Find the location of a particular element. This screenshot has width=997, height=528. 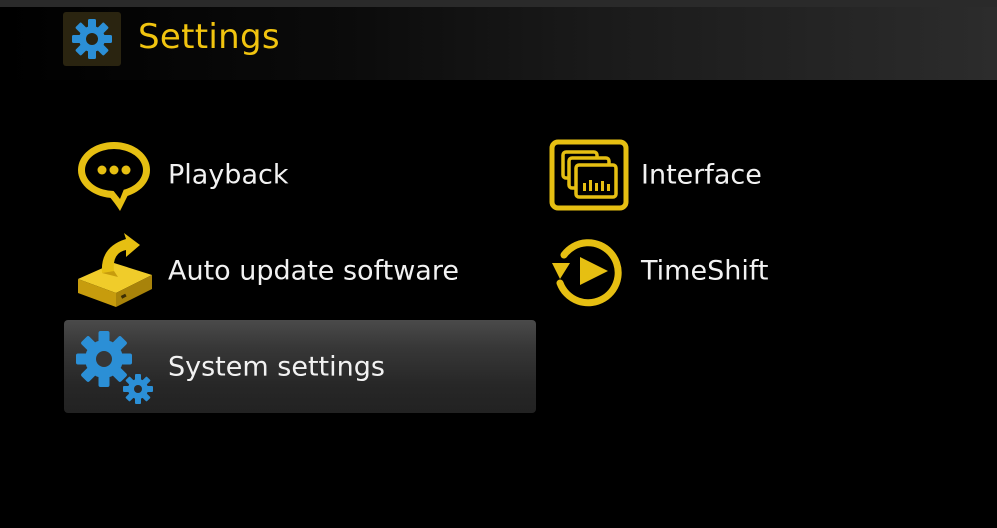

menu-item-auto-update-software: Auto update software is located at coordinates (300, 271).